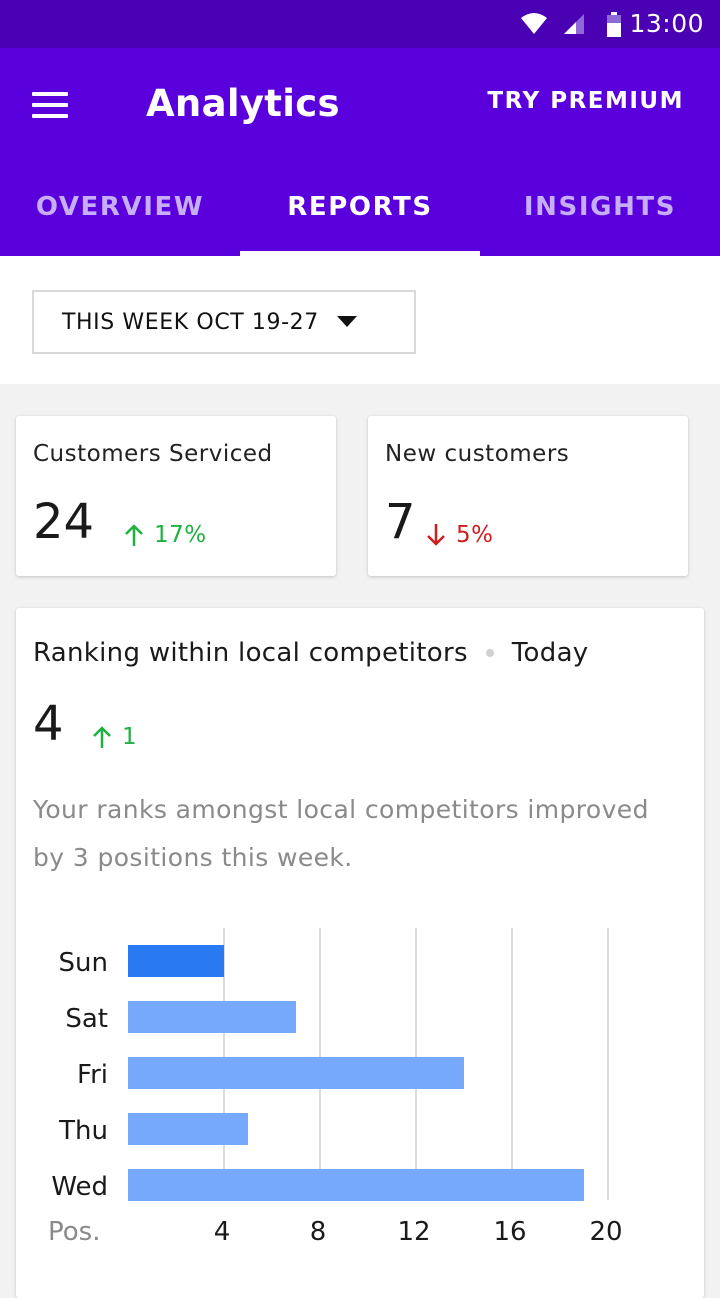 The image size is (720, 1298). I want to click on tick-label: 8, so click(318, 1232).